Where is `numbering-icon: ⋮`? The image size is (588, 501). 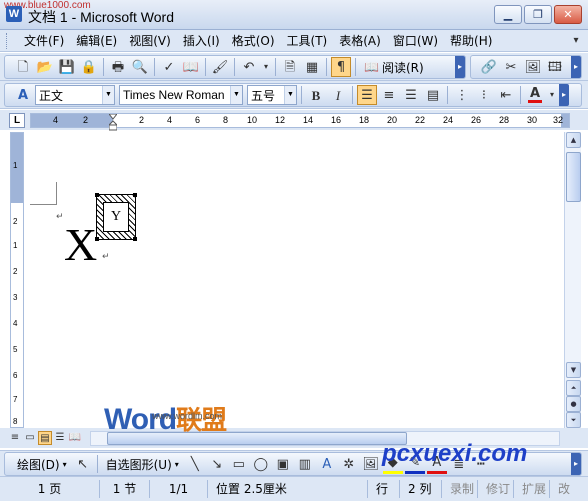 numbering-icon: ⋮ is located at coordinates (462, 95).